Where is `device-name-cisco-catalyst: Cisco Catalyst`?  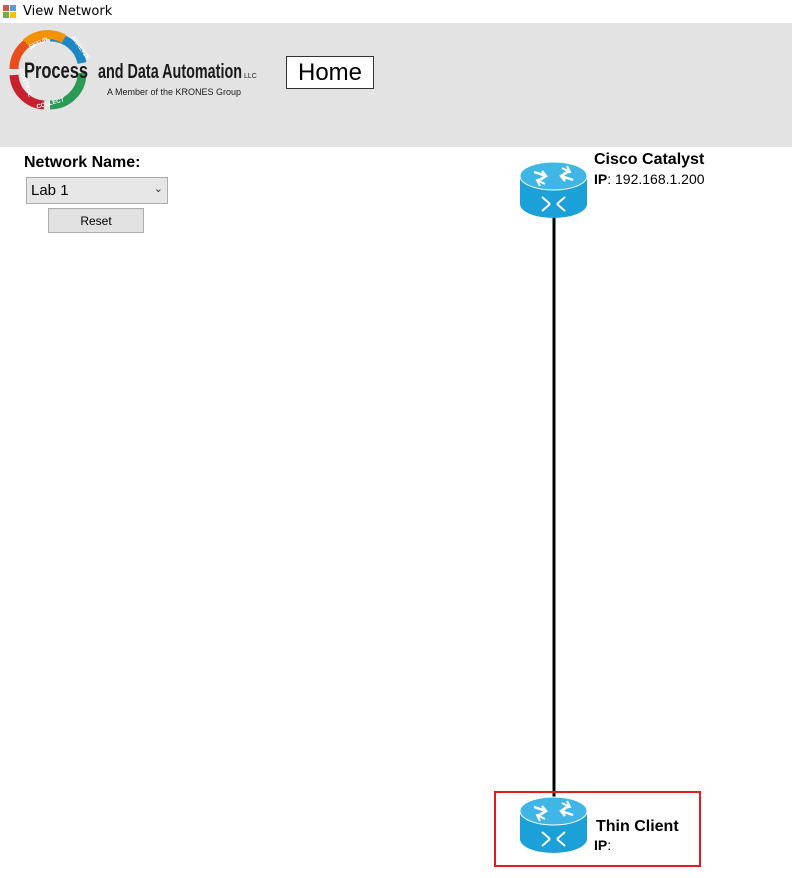
device-name-cisco-catalyst: Cisco Catalyst is located at coordinates (649, 160).